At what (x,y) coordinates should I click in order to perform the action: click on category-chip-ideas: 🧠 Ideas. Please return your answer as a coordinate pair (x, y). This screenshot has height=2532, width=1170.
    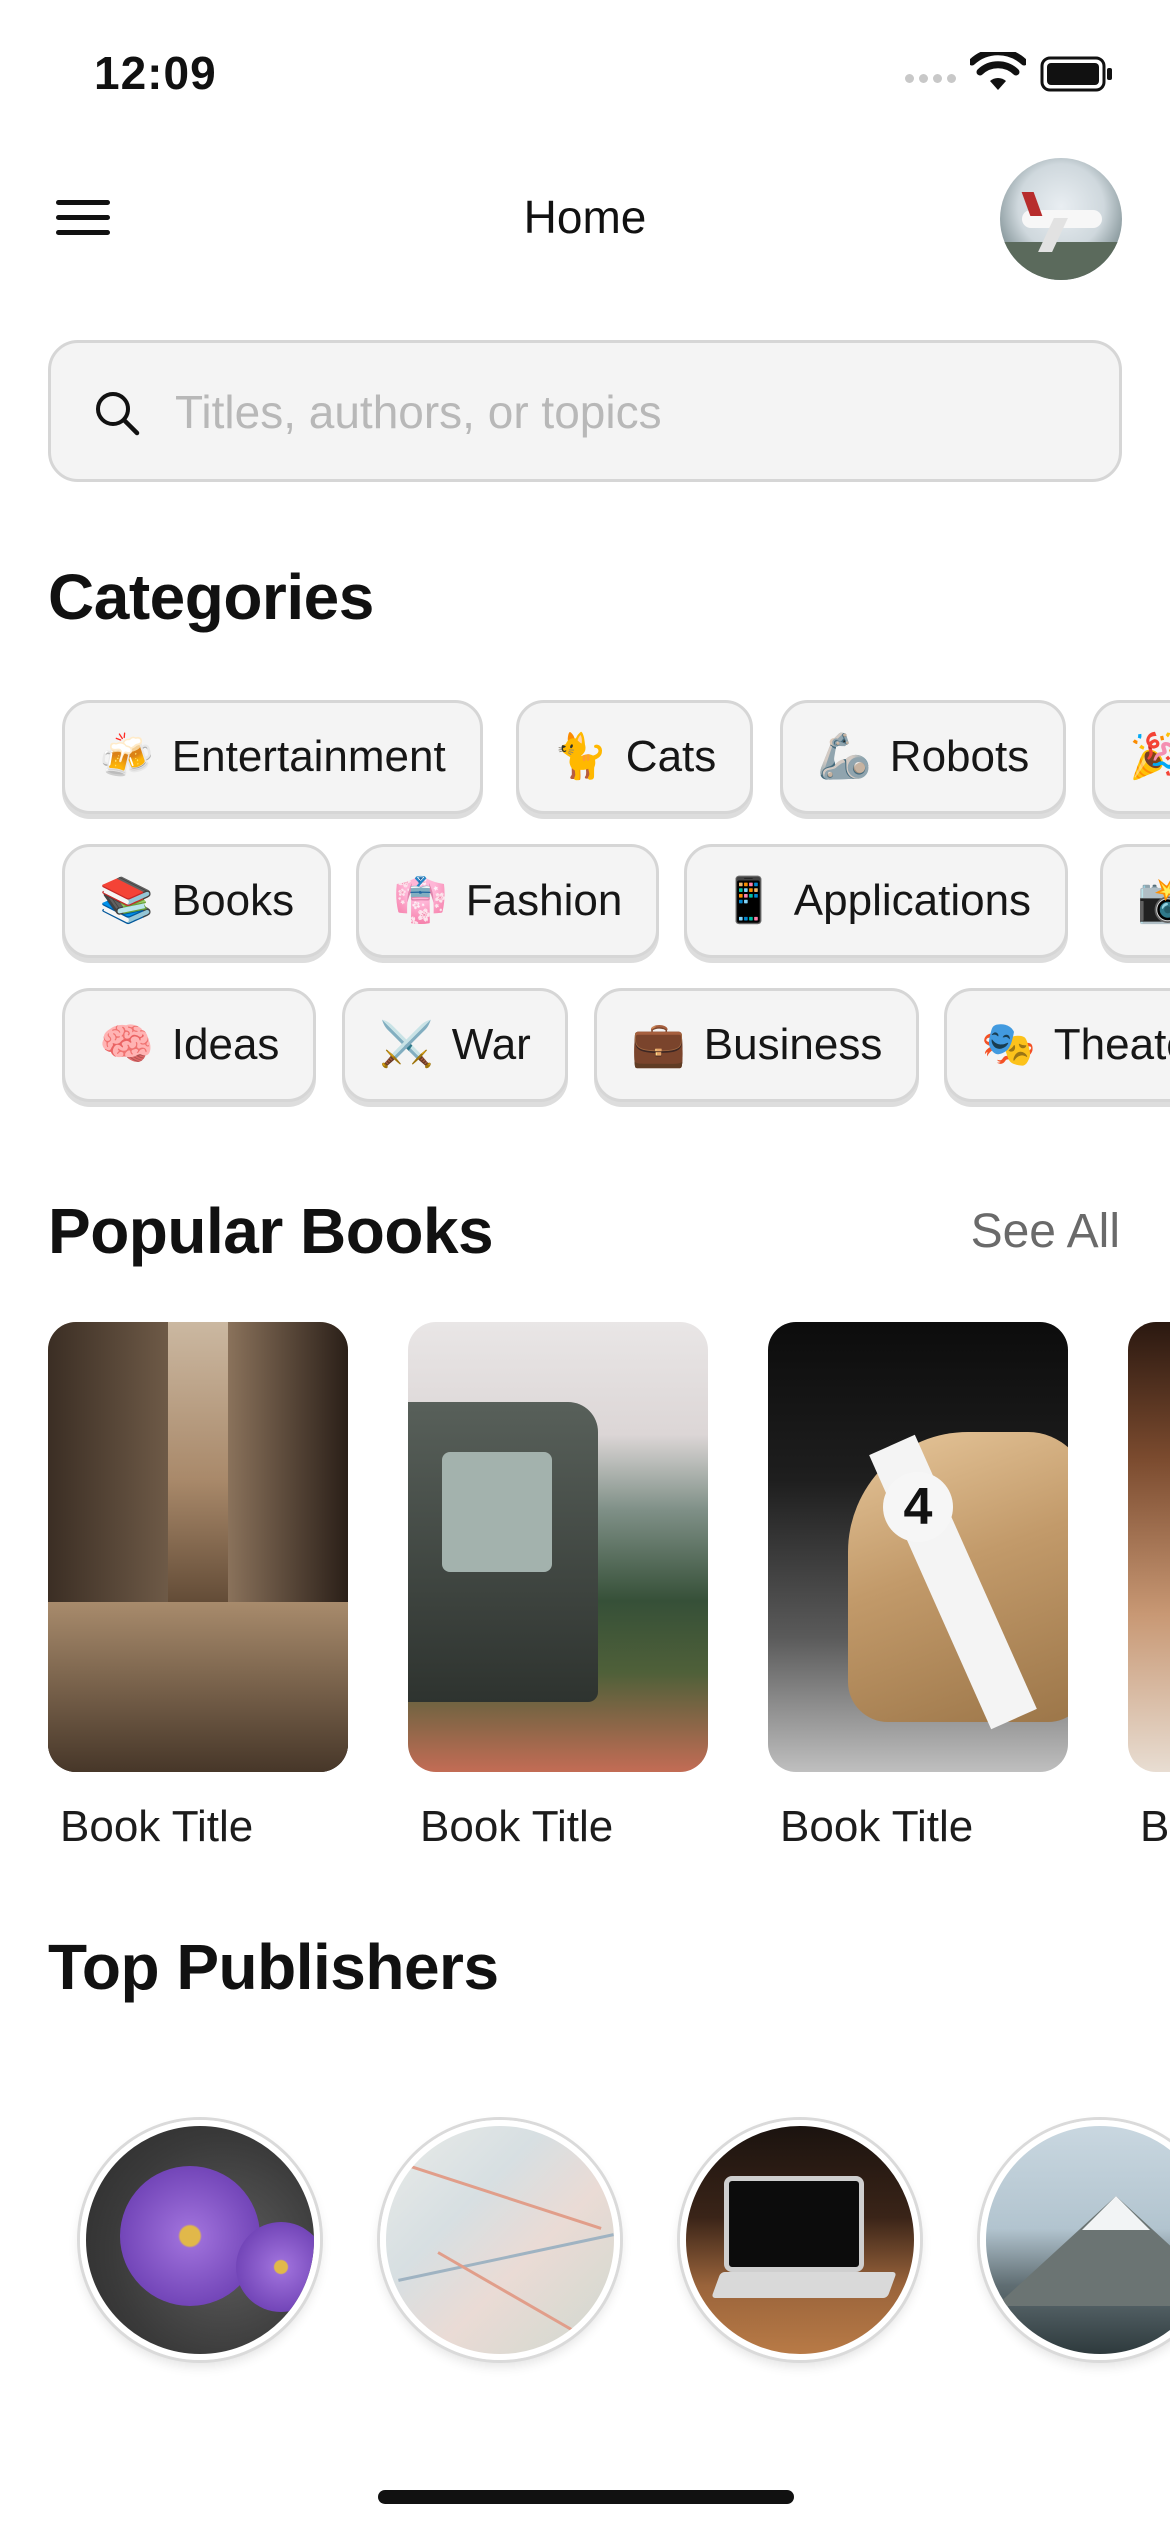
    Looking at the image, I should click on (189, 1045).